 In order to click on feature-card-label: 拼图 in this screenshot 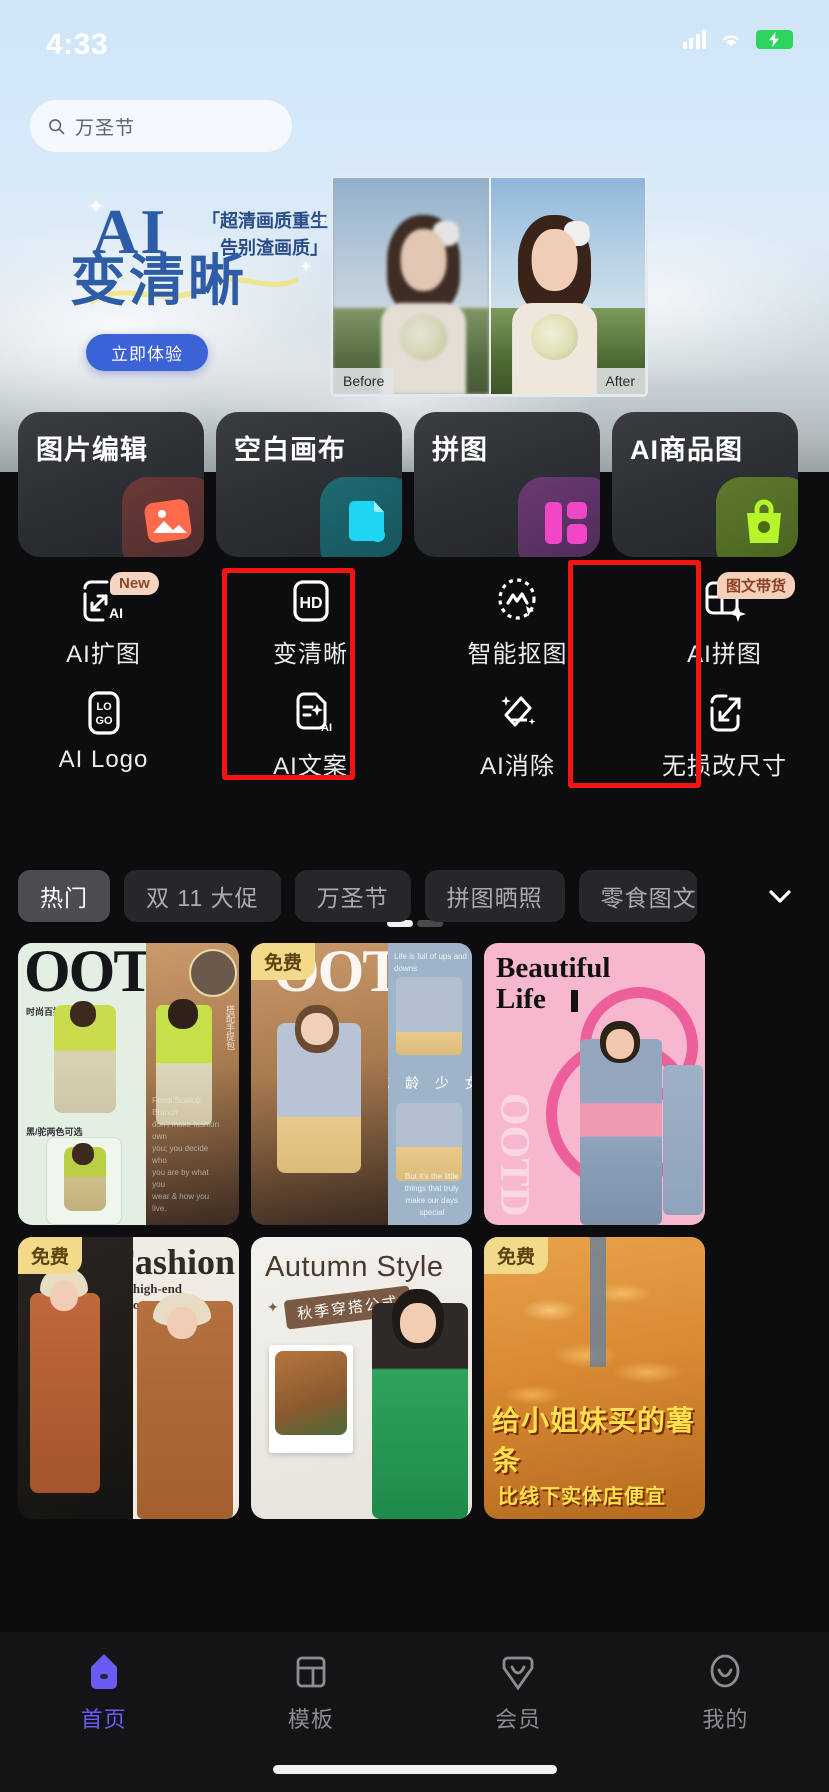, I will do `click(460, 450)`.